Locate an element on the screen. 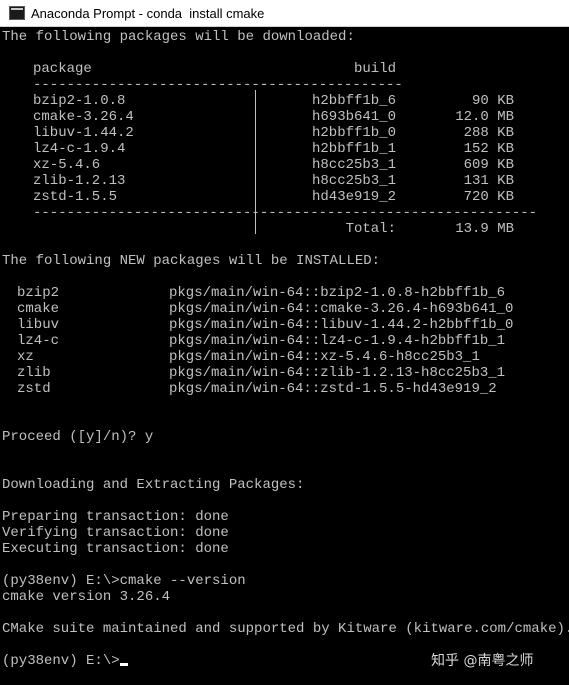 The width and height of the screenshot is (569, 685). package-name: libuv-1.44.2 is located at coordinates (83, 133).